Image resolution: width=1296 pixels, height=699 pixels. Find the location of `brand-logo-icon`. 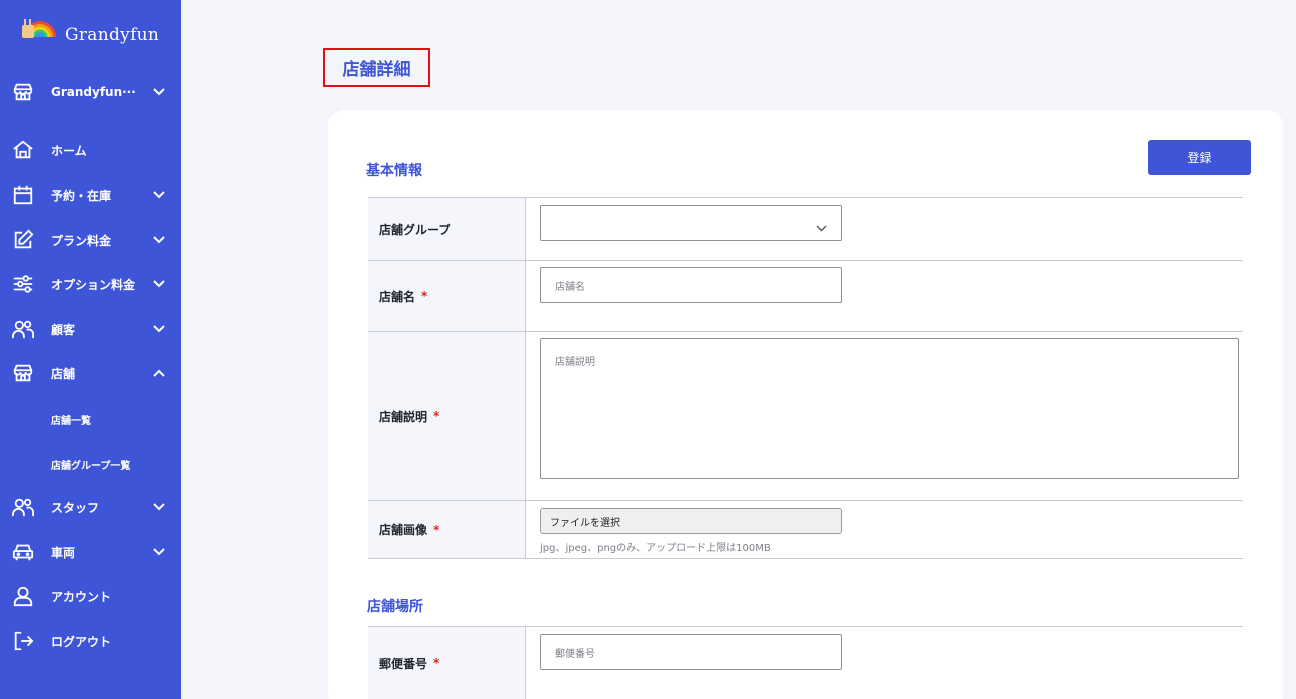

brand-logo-icon is located at coordinates (38, 35).